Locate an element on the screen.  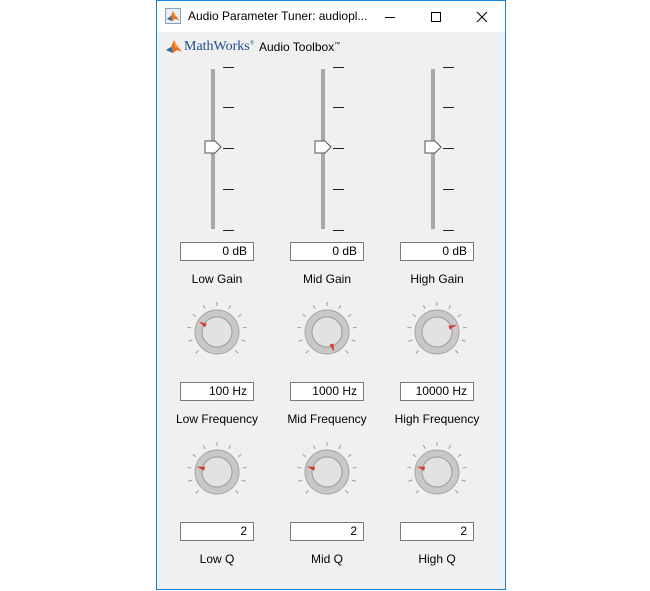
high-q-knob is located at coordinates (437, 472).